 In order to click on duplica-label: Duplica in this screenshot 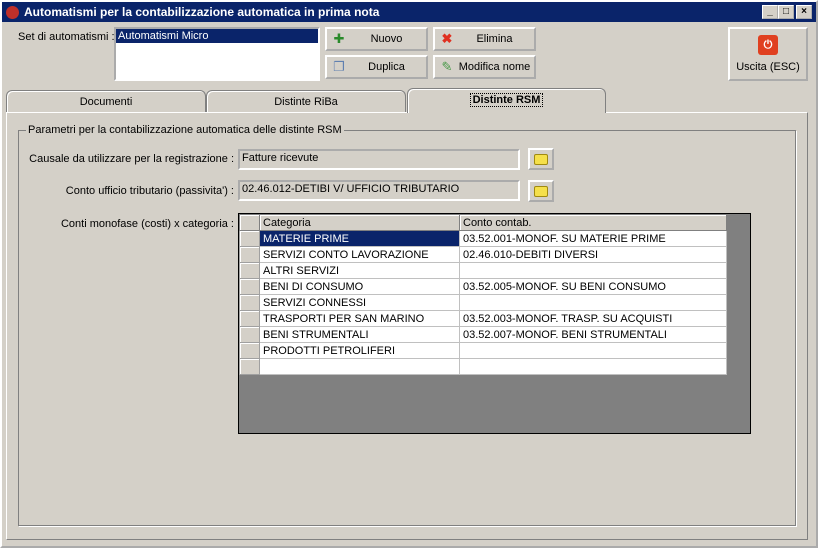, I will do `click(386, 67)`.